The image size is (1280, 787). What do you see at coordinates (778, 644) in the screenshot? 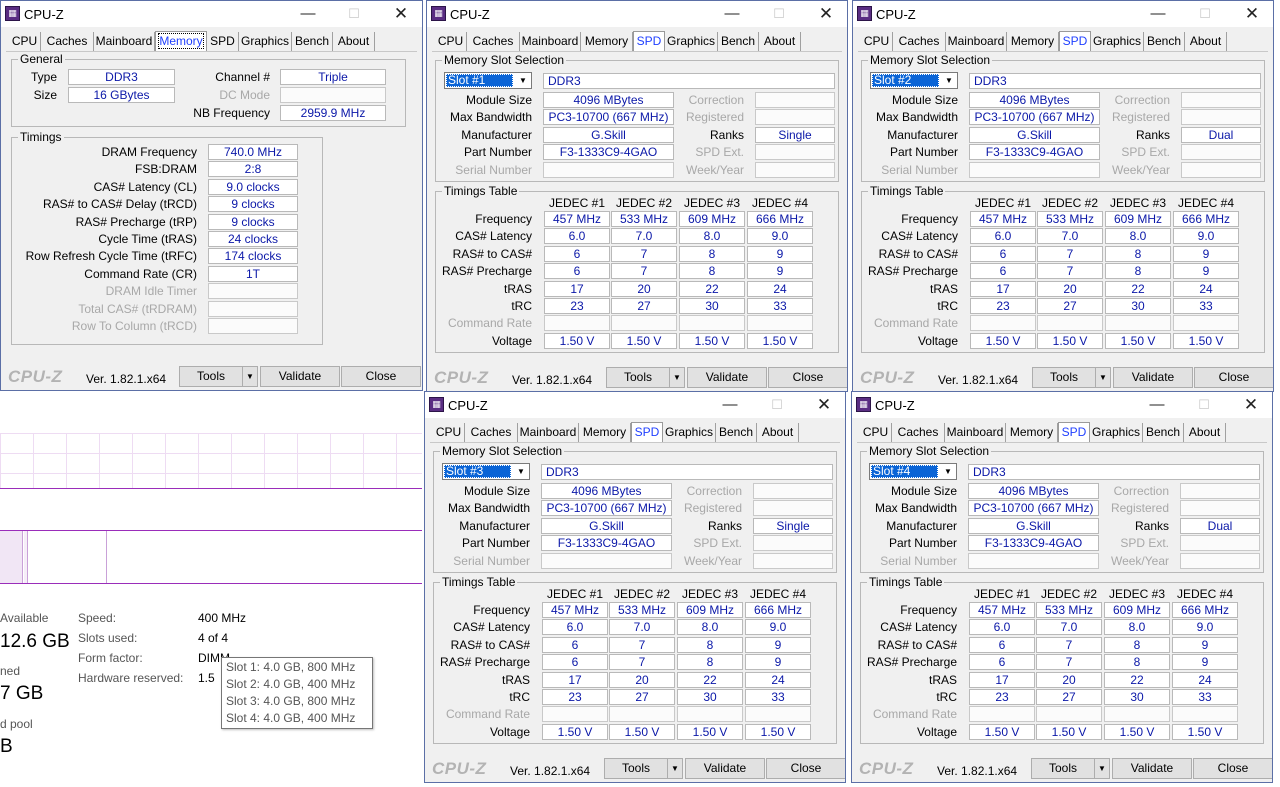
I see `ras-to-cas-jedec-4-value: 9` at bounding box center [778, 644].